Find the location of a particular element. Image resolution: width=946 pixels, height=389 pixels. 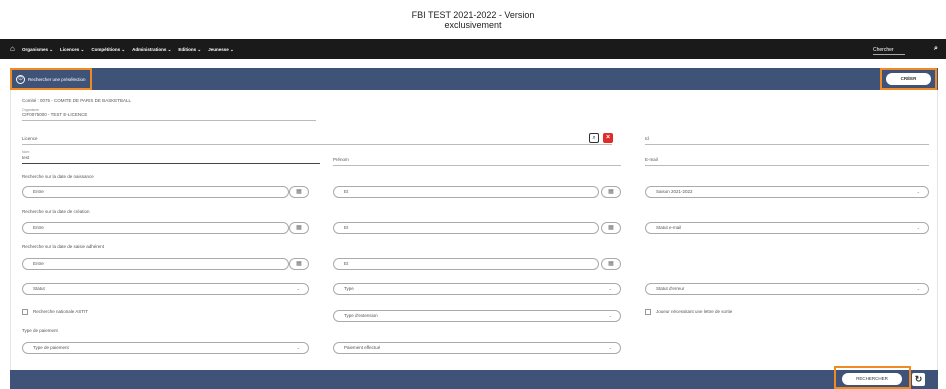

type-paiement-value: Type de paiement is located at coordinates (51, 347).